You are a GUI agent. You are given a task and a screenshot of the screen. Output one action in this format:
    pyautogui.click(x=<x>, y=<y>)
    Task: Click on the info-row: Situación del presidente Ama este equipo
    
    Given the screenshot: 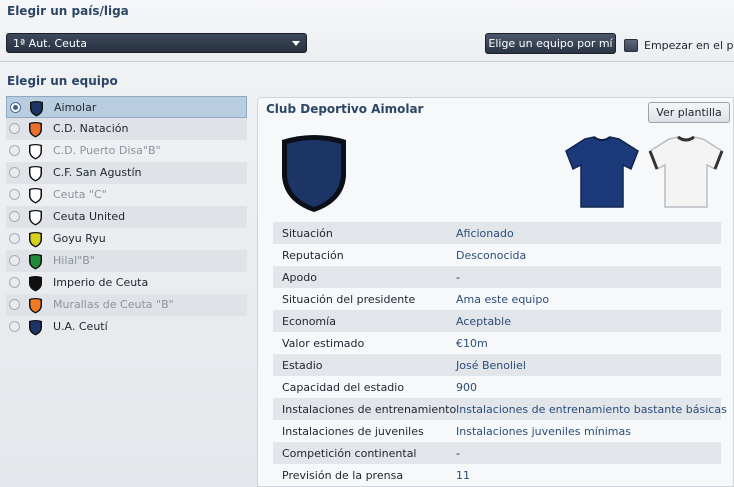 What is the action you would take?
    pyautogui.click(x=497, y=299)
    